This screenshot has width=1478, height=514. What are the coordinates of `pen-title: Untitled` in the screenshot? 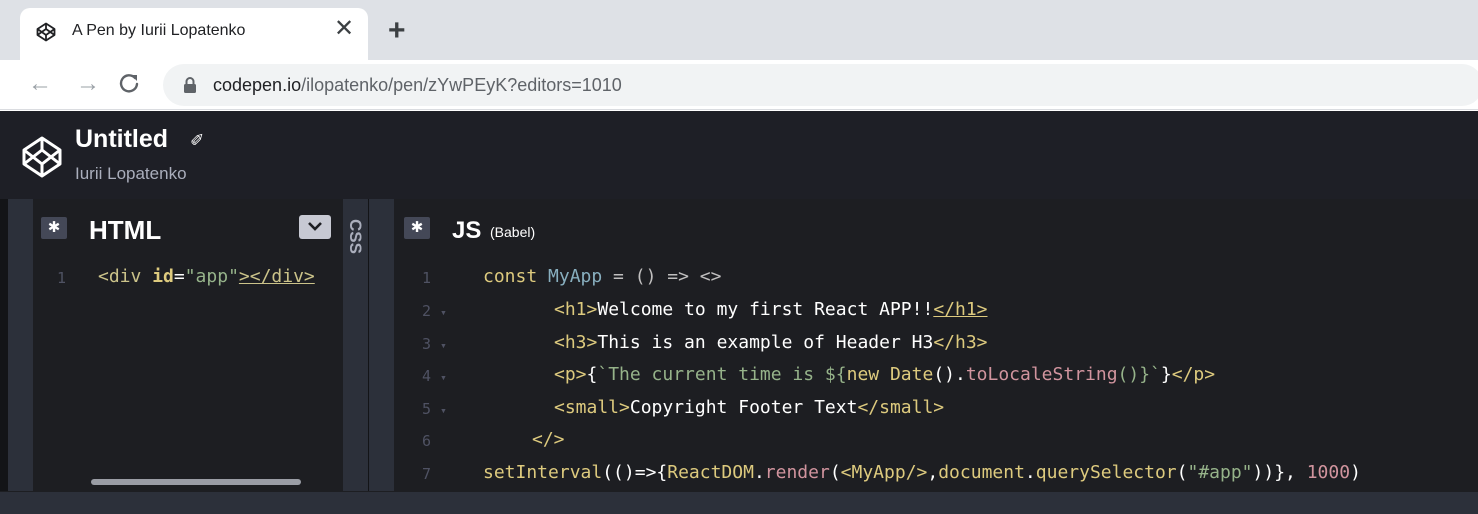 It's located at (121, 139).